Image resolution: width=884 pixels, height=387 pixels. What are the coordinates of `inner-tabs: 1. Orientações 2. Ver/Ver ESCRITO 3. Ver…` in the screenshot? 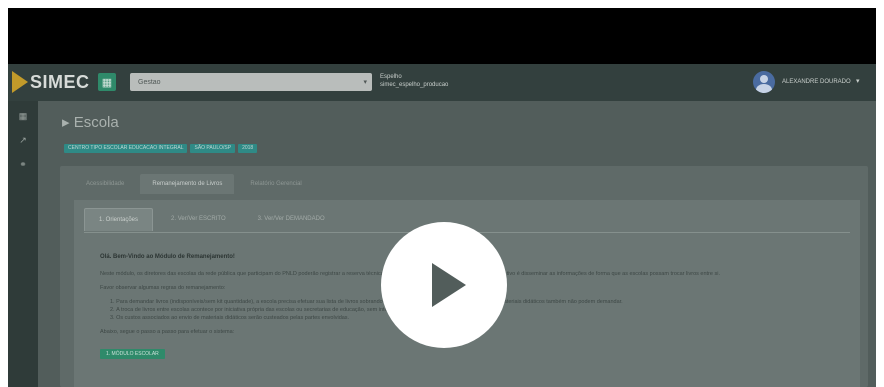 It's located at (211, 219).